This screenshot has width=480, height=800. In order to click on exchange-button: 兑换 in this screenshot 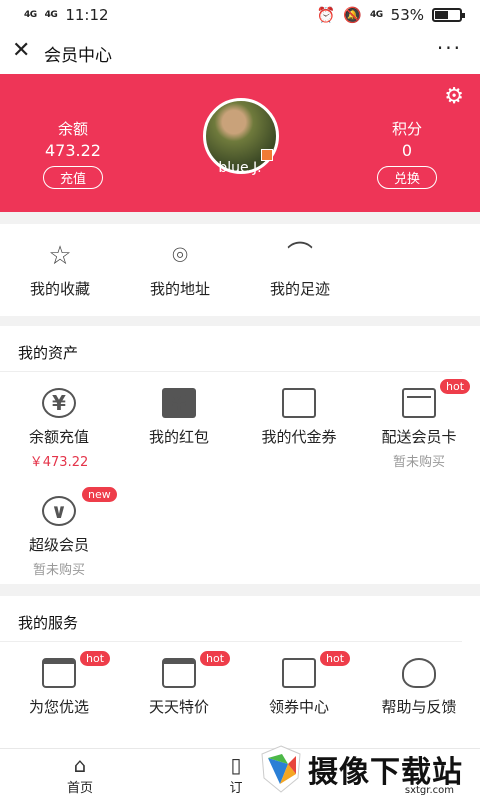, I will do `click(406, 177)`.